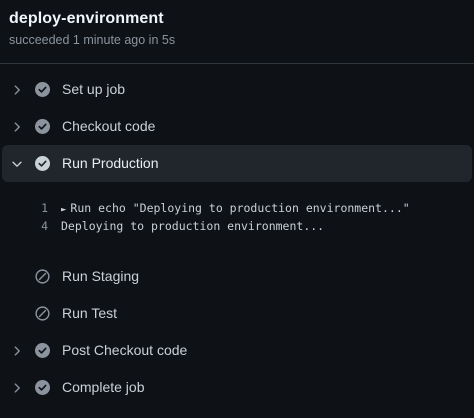 The width and height of the screenshot is (474, 418). Describe the element at coordinates (110, 163) in the screenshot. I see `step-label: Run Production` at that location.